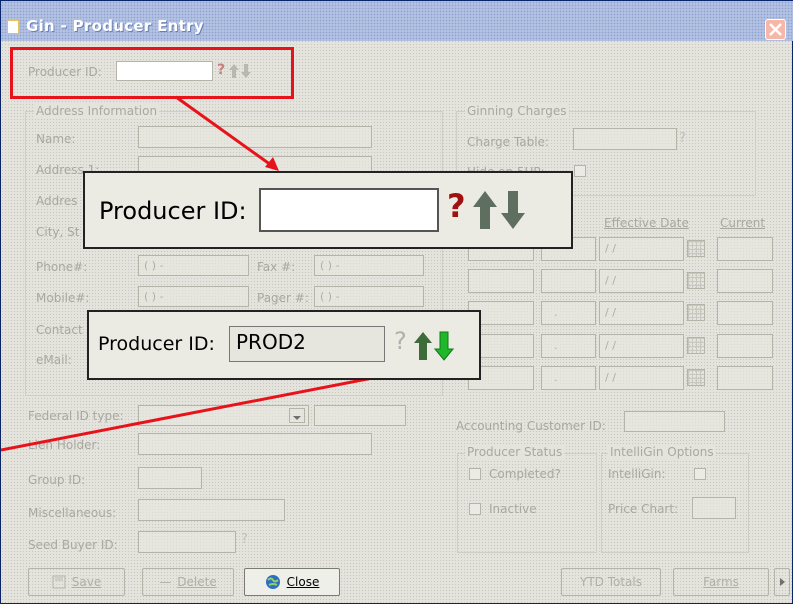  I want to click on zoom-callout-empty: Producer ID: ?, so click(328, 210).